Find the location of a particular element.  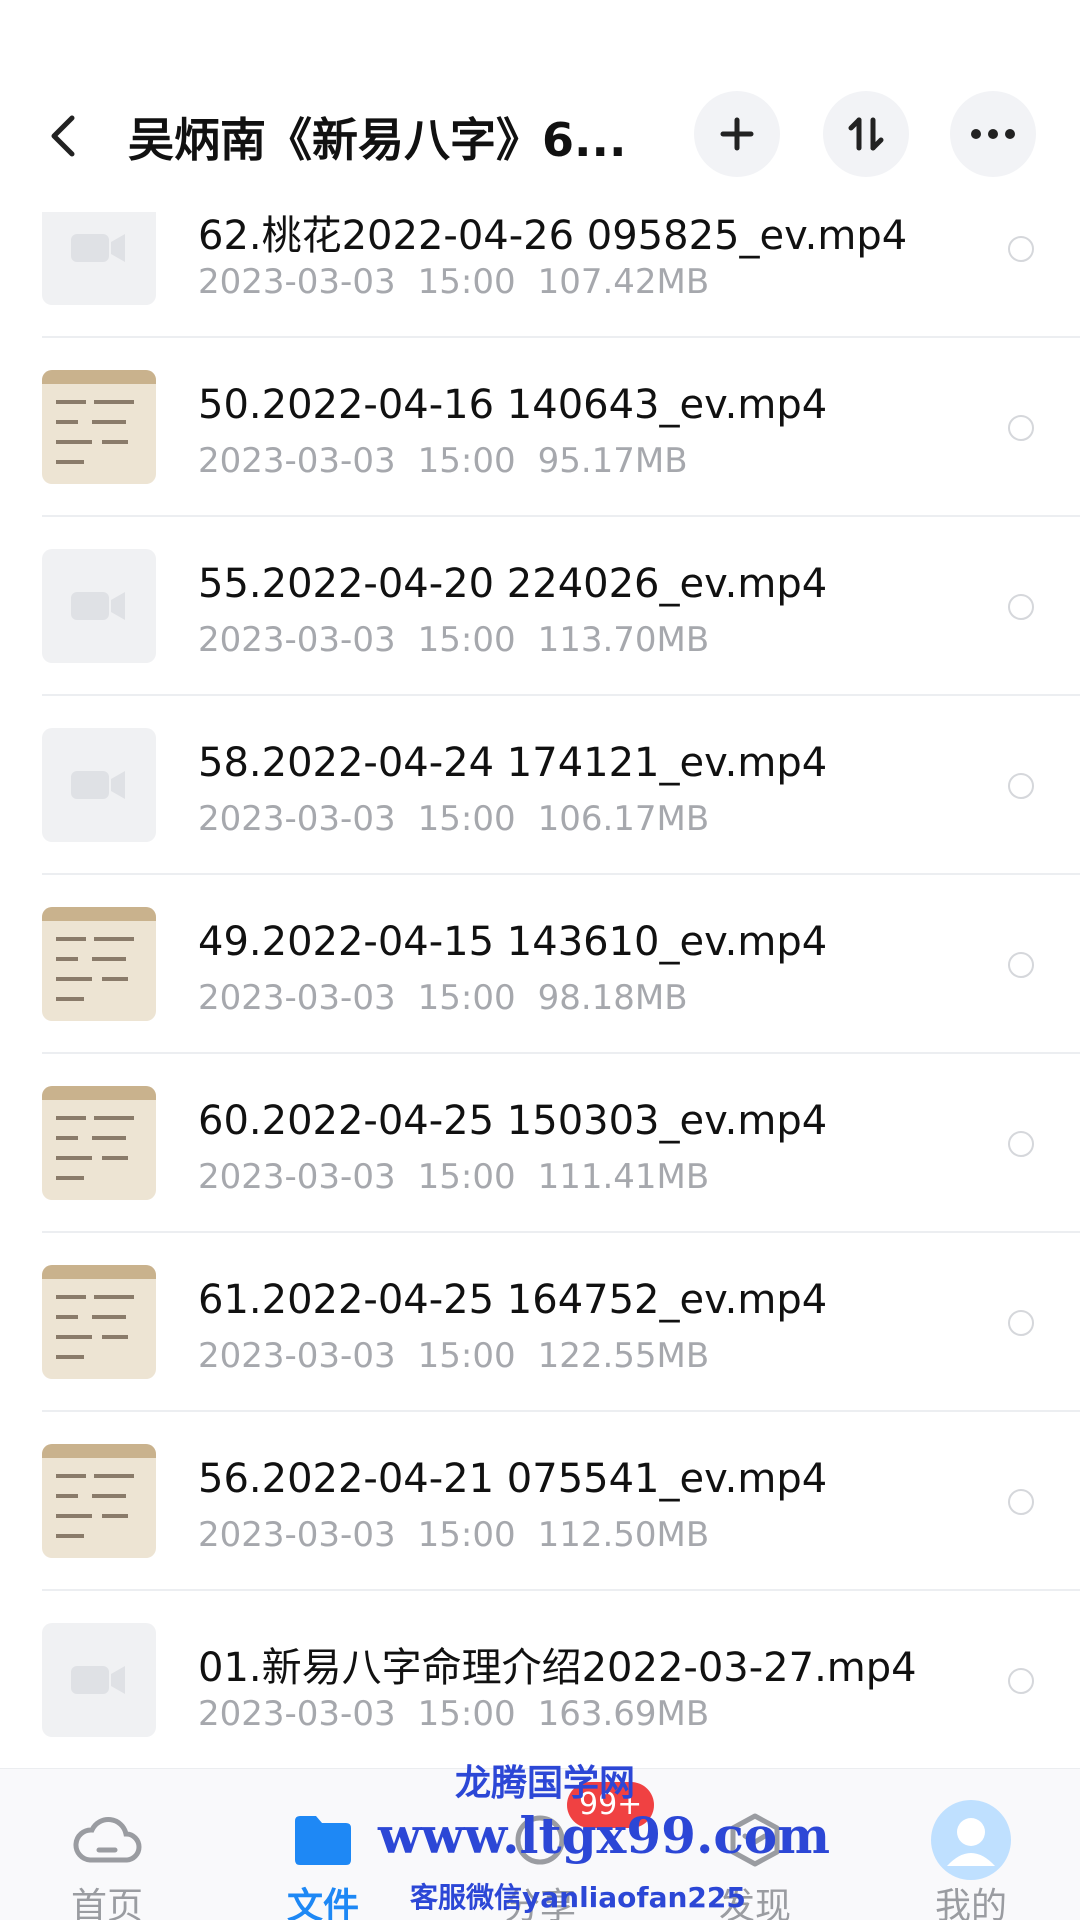

file-name: 62.桃花2022-04-26 095825_ev.mp4 is located at coordinates (553, 236).